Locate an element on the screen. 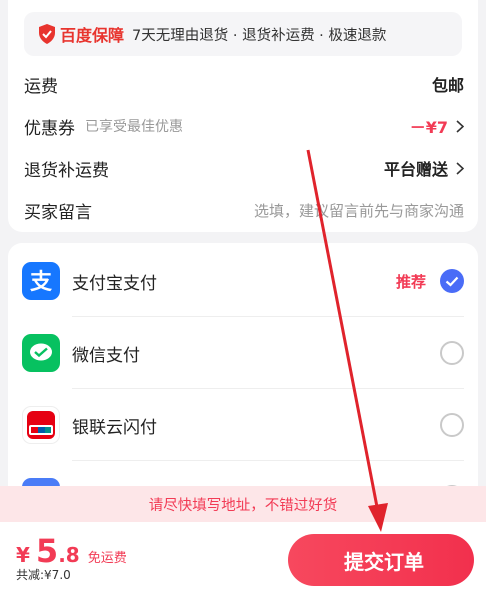 The height and width of the screenshot is (606, 486). coupon-value: －¥7 is located at coordinates (428, 127).